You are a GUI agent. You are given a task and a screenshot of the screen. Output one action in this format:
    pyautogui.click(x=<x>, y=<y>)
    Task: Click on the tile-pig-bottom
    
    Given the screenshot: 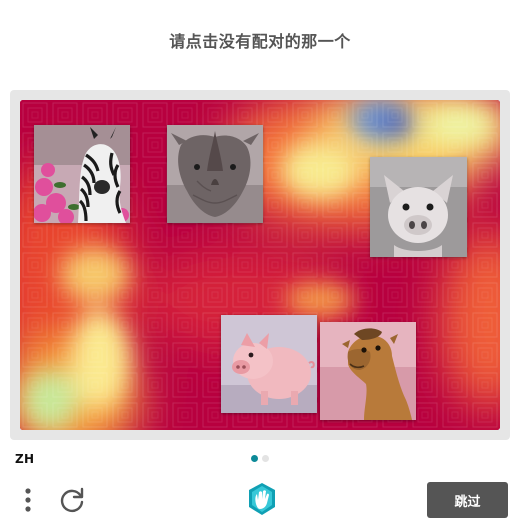 What is the action you would take?
    pyautogui.click(x=269, y=364)
    